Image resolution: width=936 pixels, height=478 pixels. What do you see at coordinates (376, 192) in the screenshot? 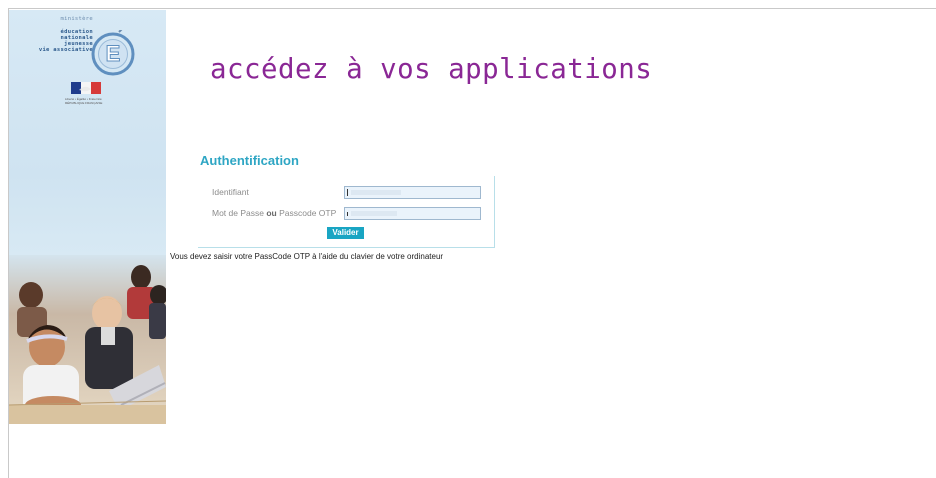
I see `identifiant-value` at bounding box center [376, 192].